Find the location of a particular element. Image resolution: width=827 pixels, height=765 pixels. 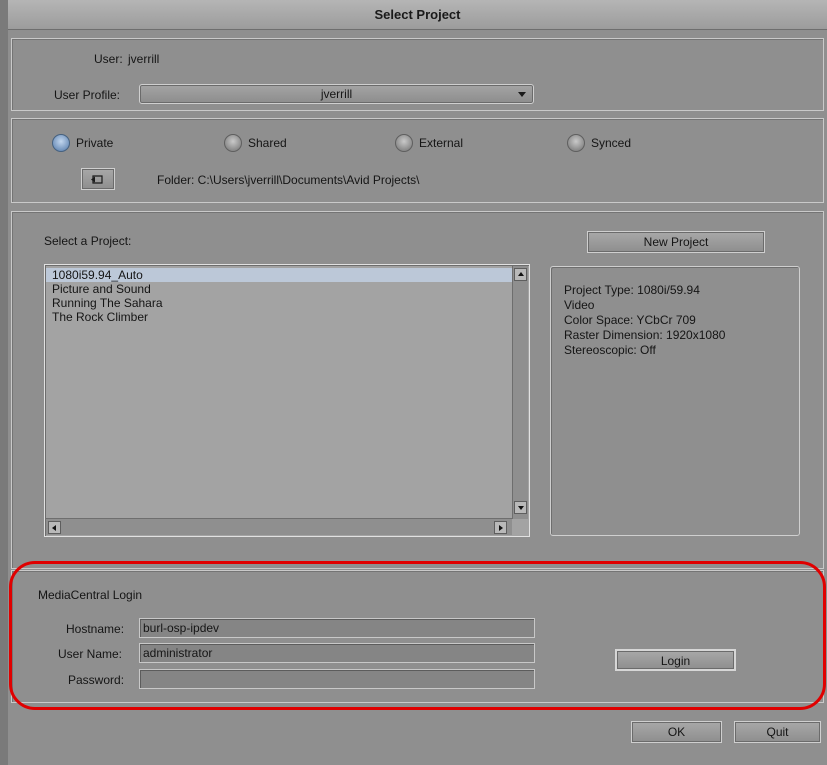

user-value: jverrill is located at coordinates (144, 59).